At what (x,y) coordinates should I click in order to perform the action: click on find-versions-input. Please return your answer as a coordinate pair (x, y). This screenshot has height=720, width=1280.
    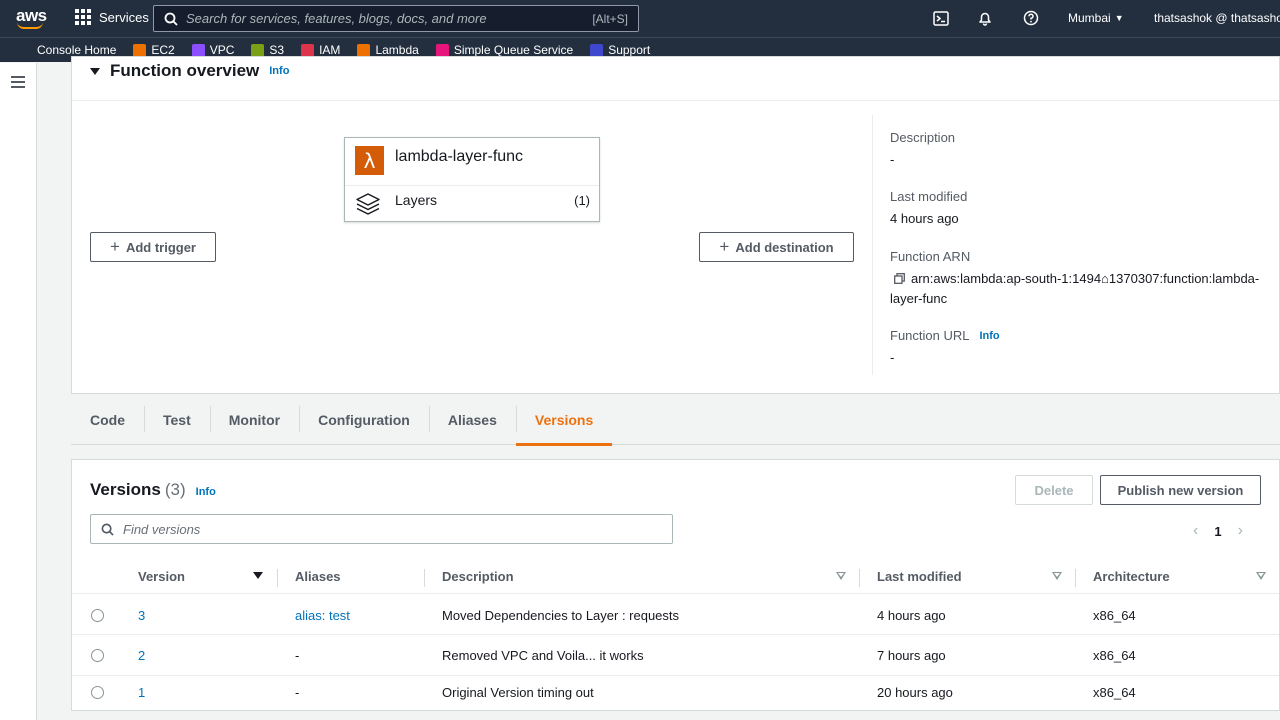
    Looking at the image, I should click on (383, 529).